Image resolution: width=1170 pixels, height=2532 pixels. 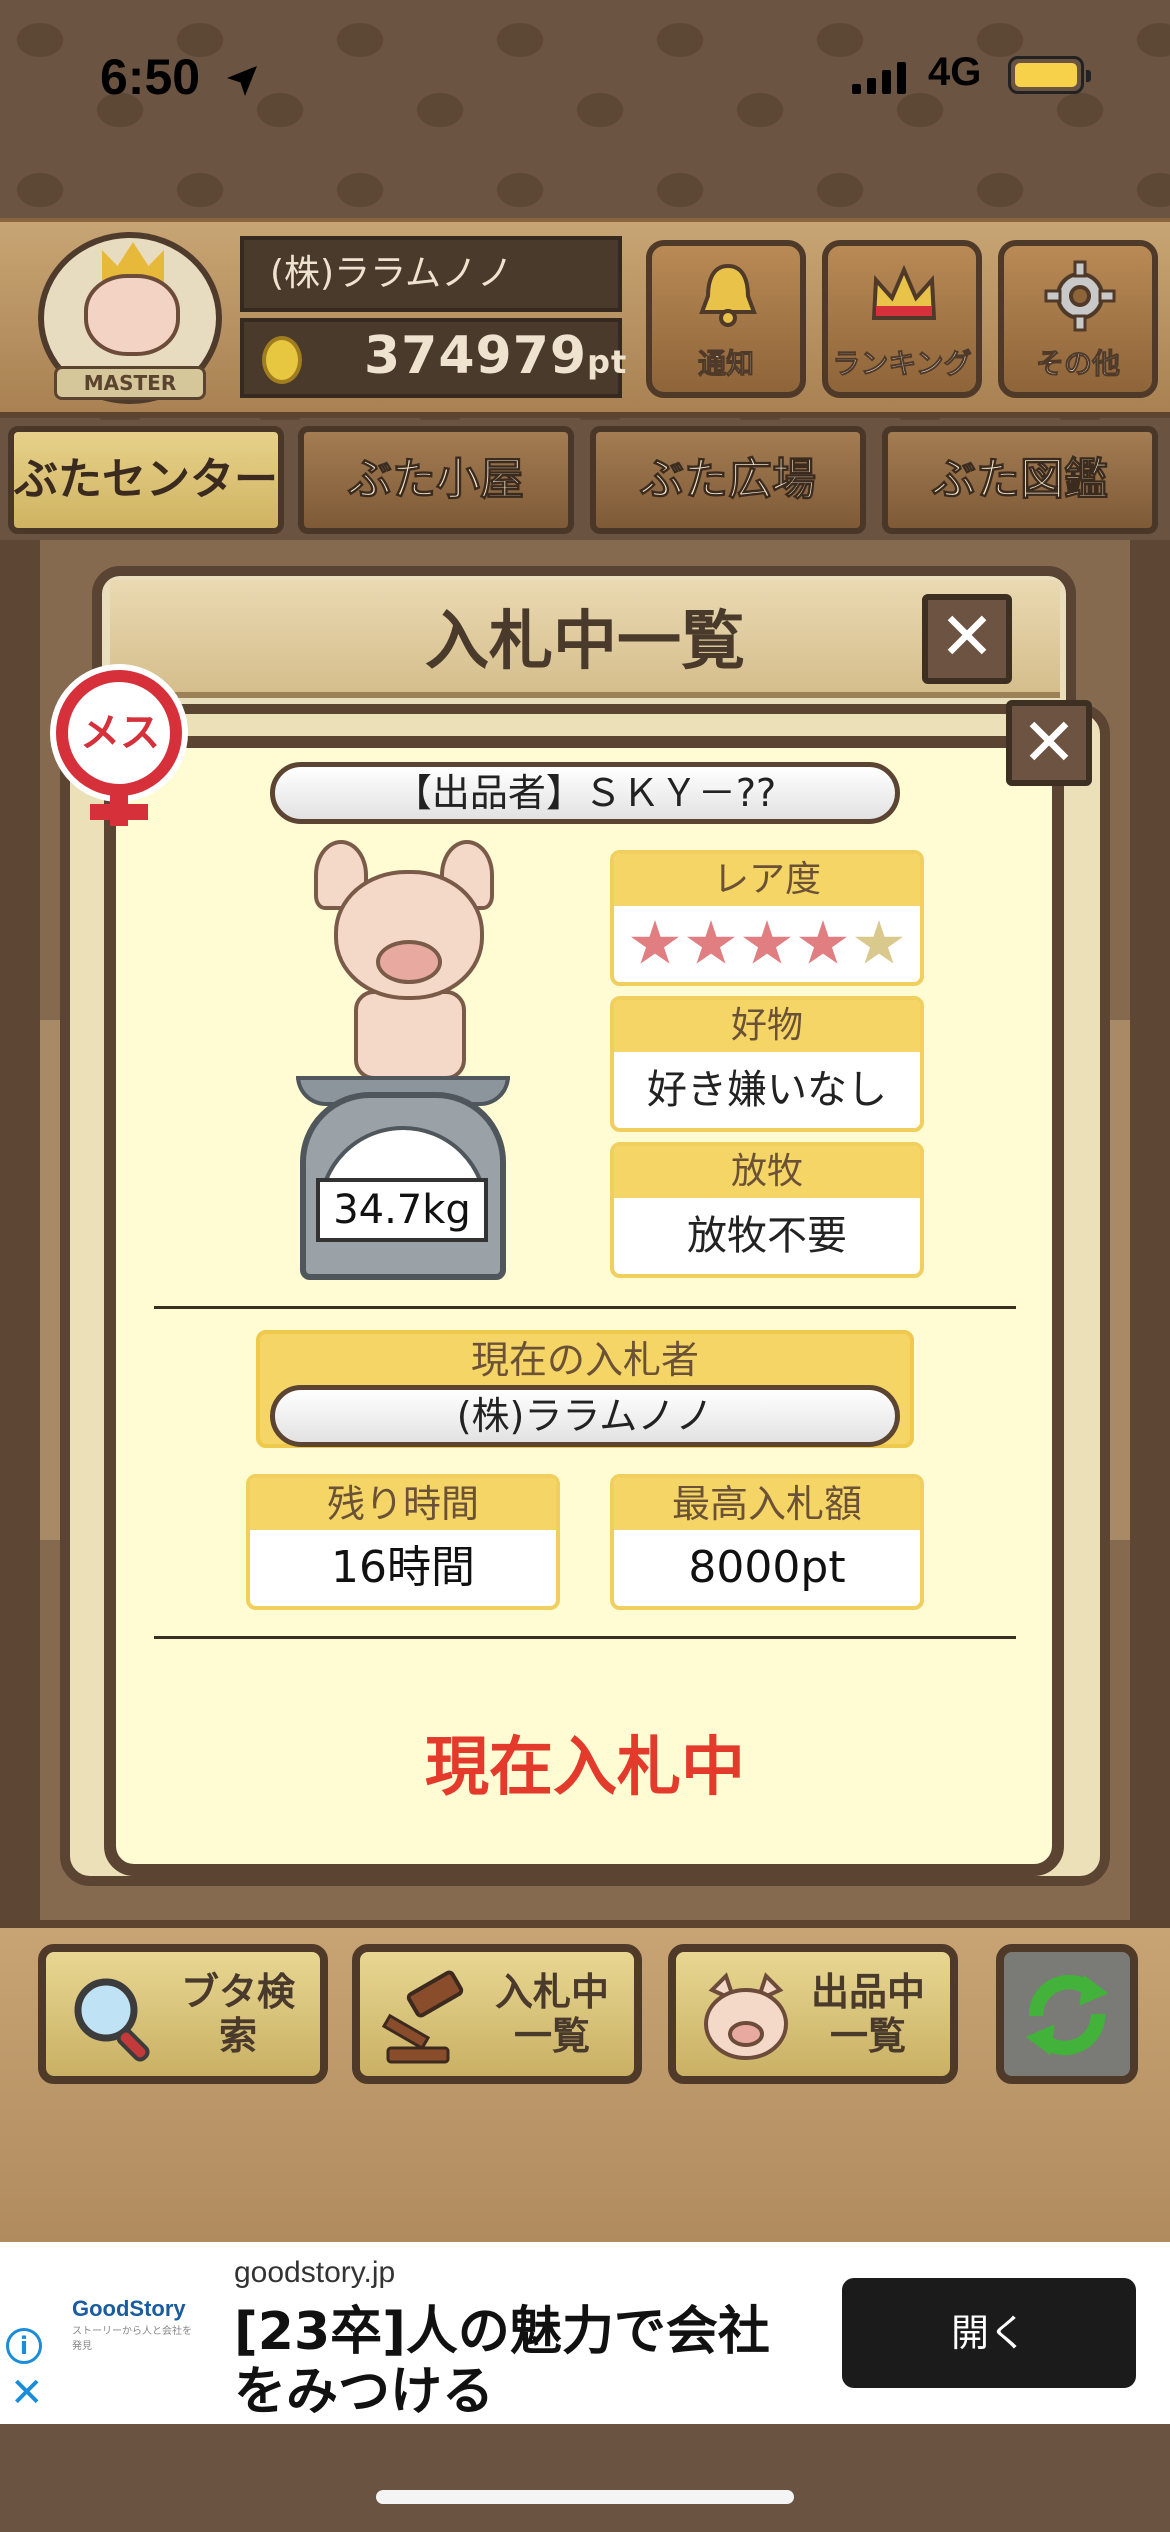 What do you see at coordinates (132, 2339) in the screenshot?
I see `ad-logo-subtext: ストーリーから人と会社を発見` at bounding box center [132, 2339].